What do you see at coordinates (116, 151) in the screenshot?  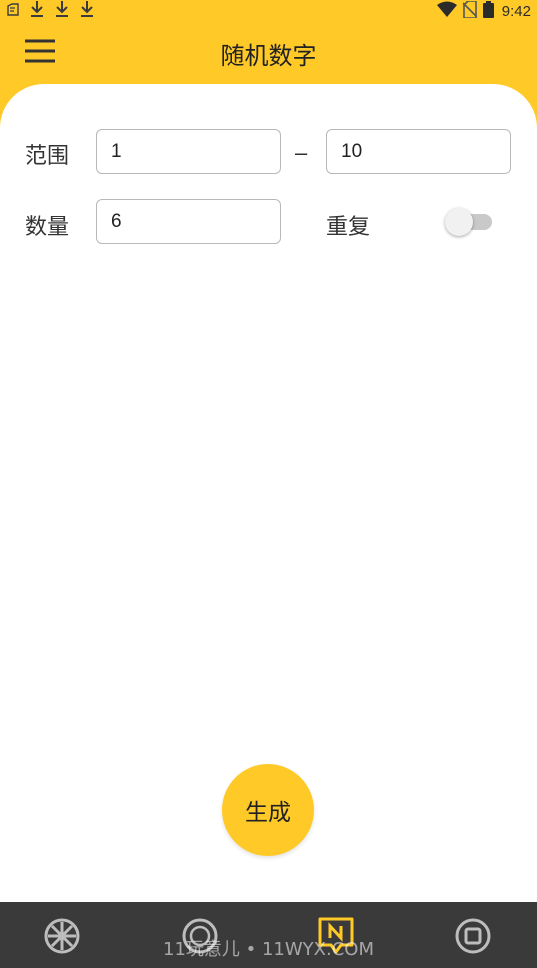 I see `range-min-value: 1` at bounding box center [116, 151].